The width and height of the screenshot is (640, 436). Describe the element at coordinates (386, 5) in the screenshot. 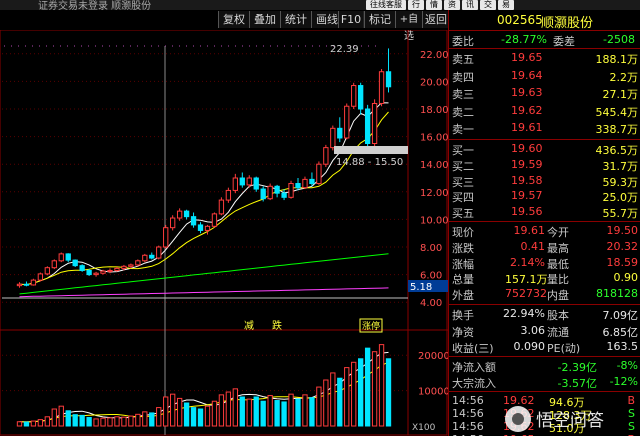

I see `tab-service: 往线客服` at that location.